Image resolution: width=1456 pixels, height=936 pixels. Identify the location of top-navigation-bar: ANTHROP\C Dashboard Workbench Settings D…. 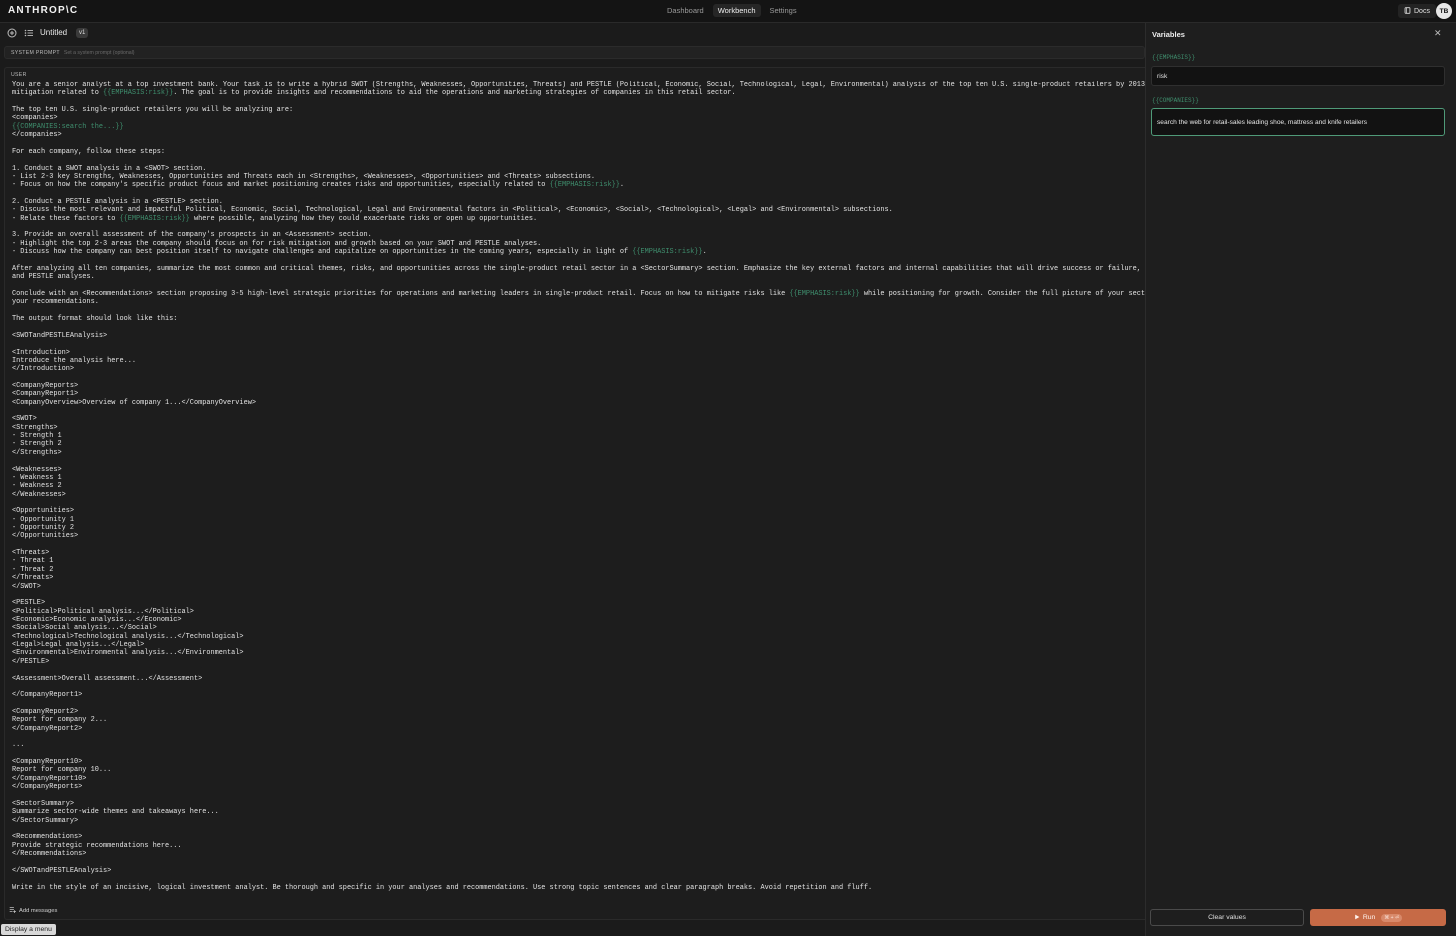
(728, 11).